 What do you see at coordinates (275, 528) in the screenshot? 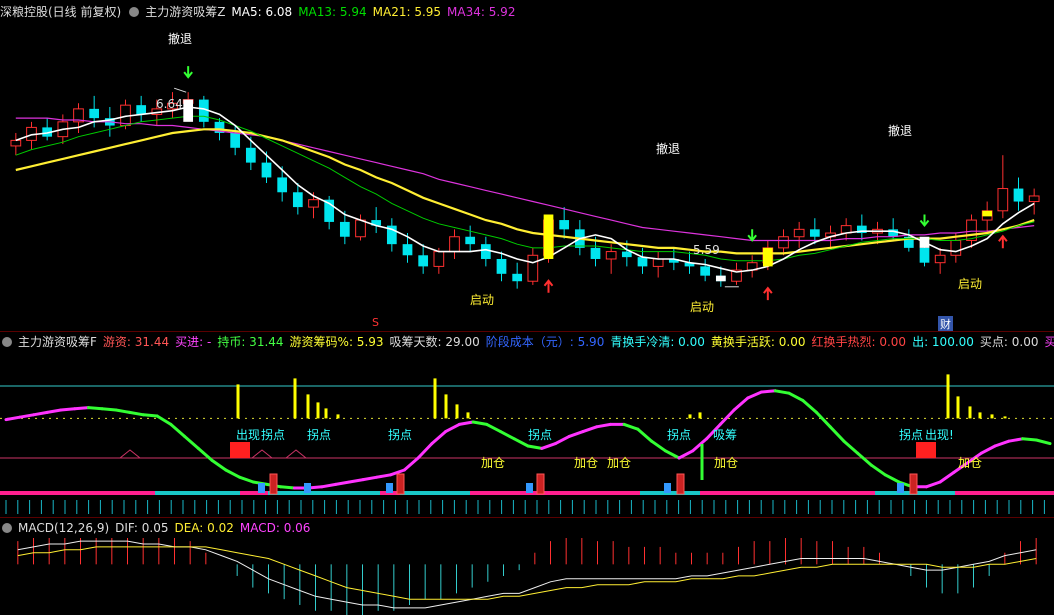
I see `macd-value: MACD: 0.06` at bounding box center [275, 528].